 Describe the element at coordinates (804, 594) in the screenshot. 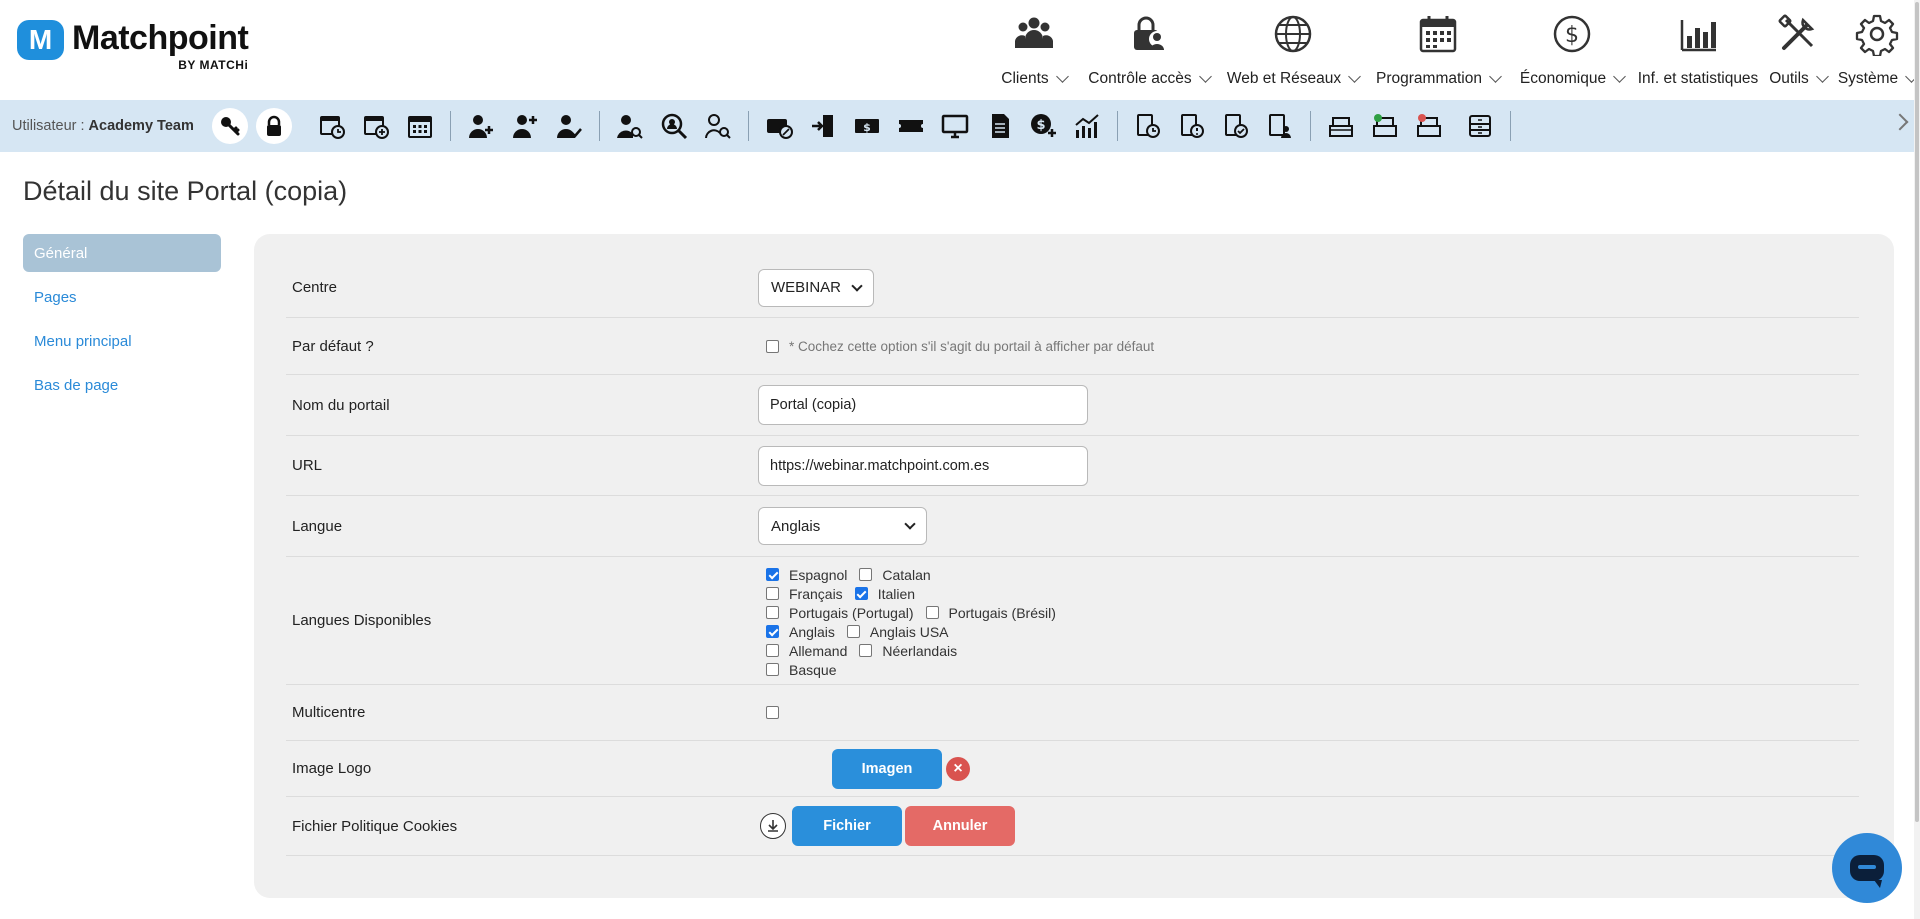

I see `lang-option: Français` at that location.